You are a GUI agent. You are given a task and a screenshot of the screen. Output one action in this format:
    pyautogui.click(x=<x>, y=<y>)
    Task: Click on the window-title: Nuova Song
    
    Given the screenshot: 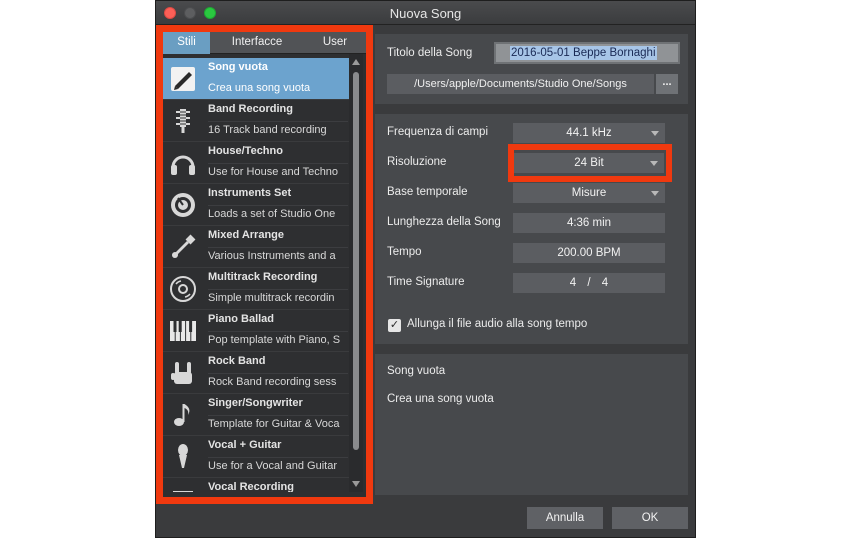 What is the action you would take?
    pyautogui.click(x=425, y=13)
    